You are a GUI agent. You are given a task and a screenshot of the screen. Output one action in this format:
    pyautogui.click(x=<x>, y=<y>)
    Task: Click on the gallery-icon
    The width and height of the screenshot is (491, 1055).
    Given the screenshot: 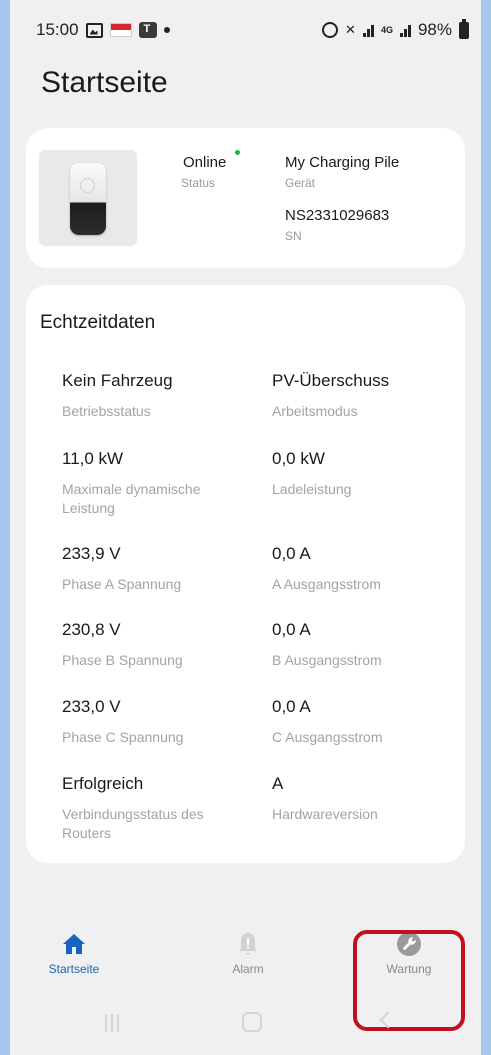 What is the action you would take?
    pyautogui.click(x=94, y=30)
    